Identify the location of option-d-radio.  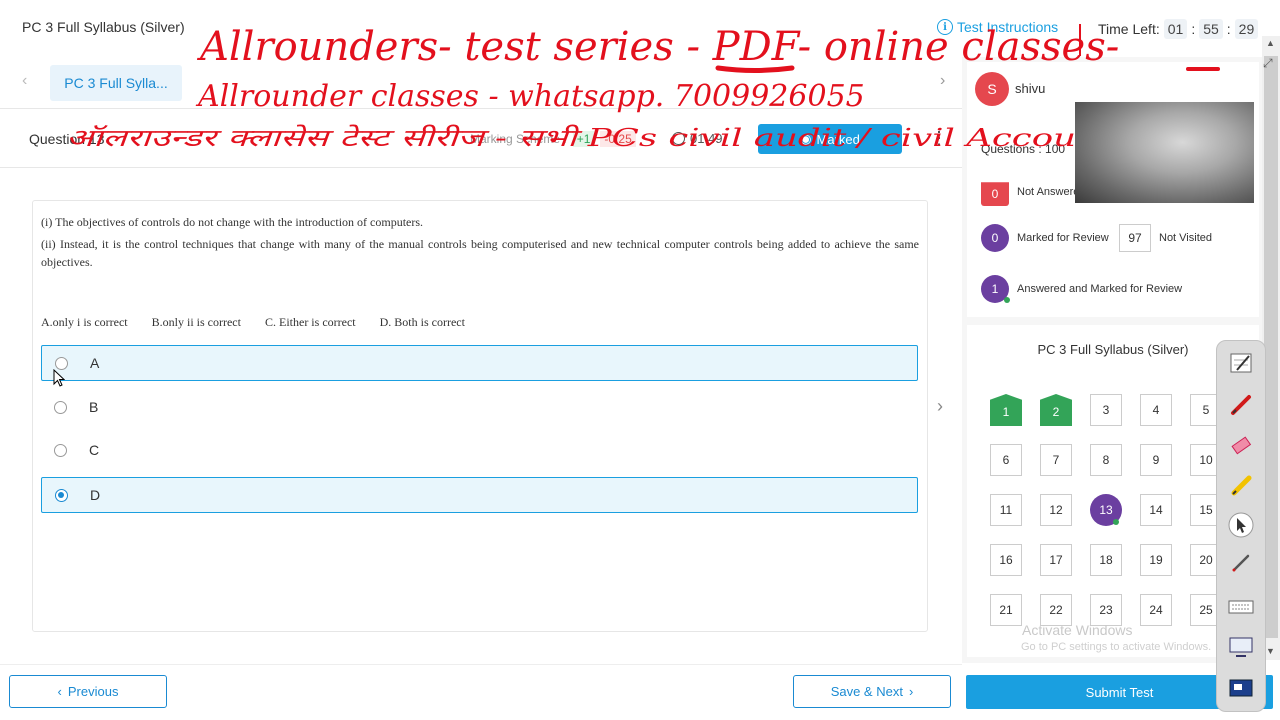
(61, 495).